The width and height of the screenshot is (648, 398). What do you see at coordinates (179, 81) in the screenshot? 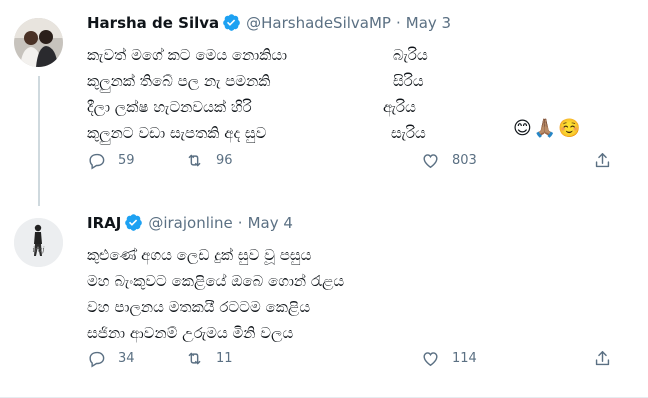
I see `line-part: කුලුනක් තිබේ පල නැ පමනකි` at bounding box center [179, 81].